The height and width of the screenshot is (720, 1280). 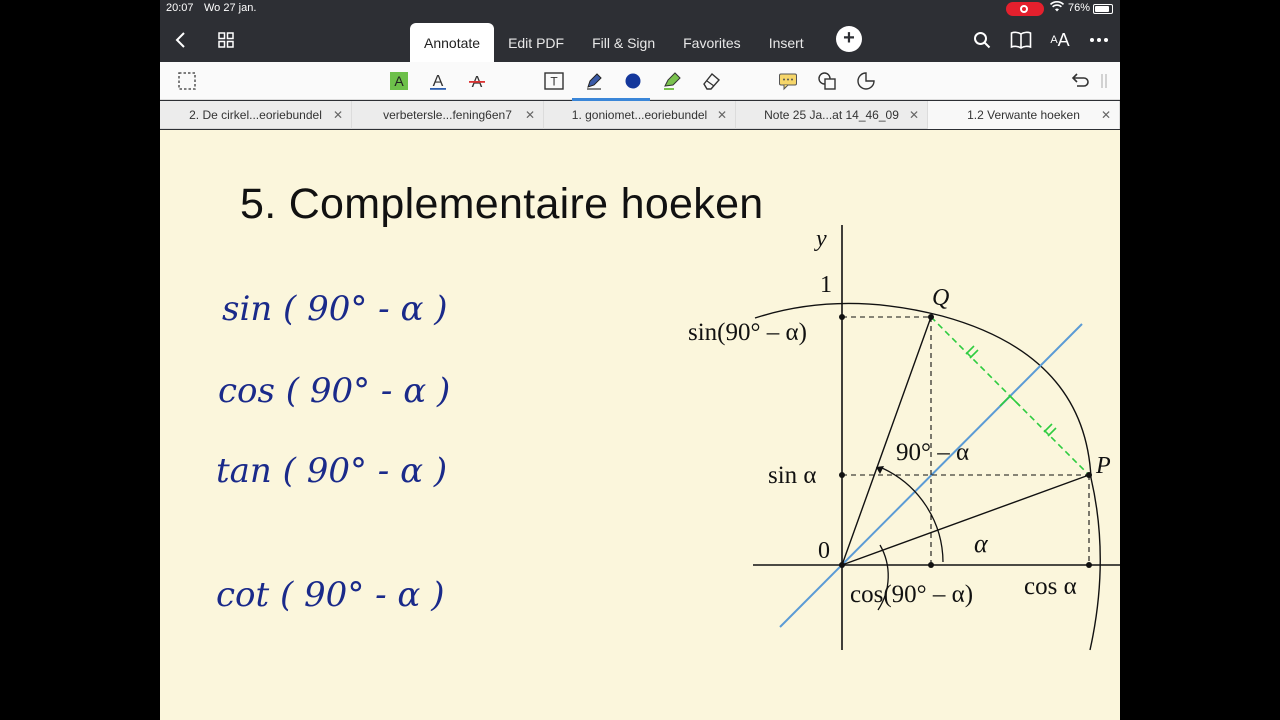 What do you see at coordinates (633, 81) in the screenshot?
I see `color-picker-icon` at bounding box center [633, 81].